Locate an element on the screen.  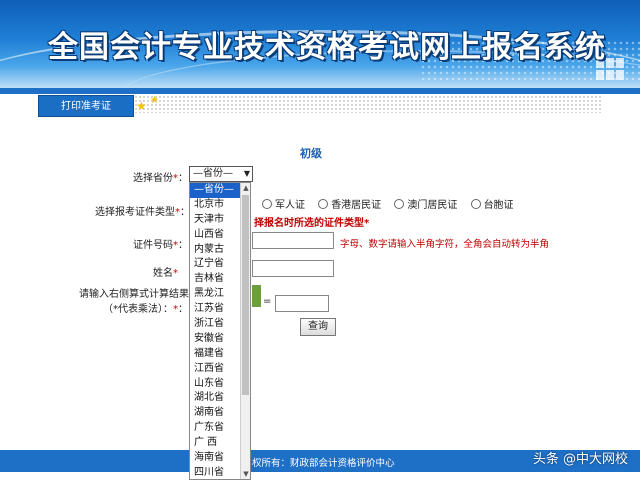
captcha-label-line1: 请输入右侧算式计算结果 is located at coordinates (134, 294).